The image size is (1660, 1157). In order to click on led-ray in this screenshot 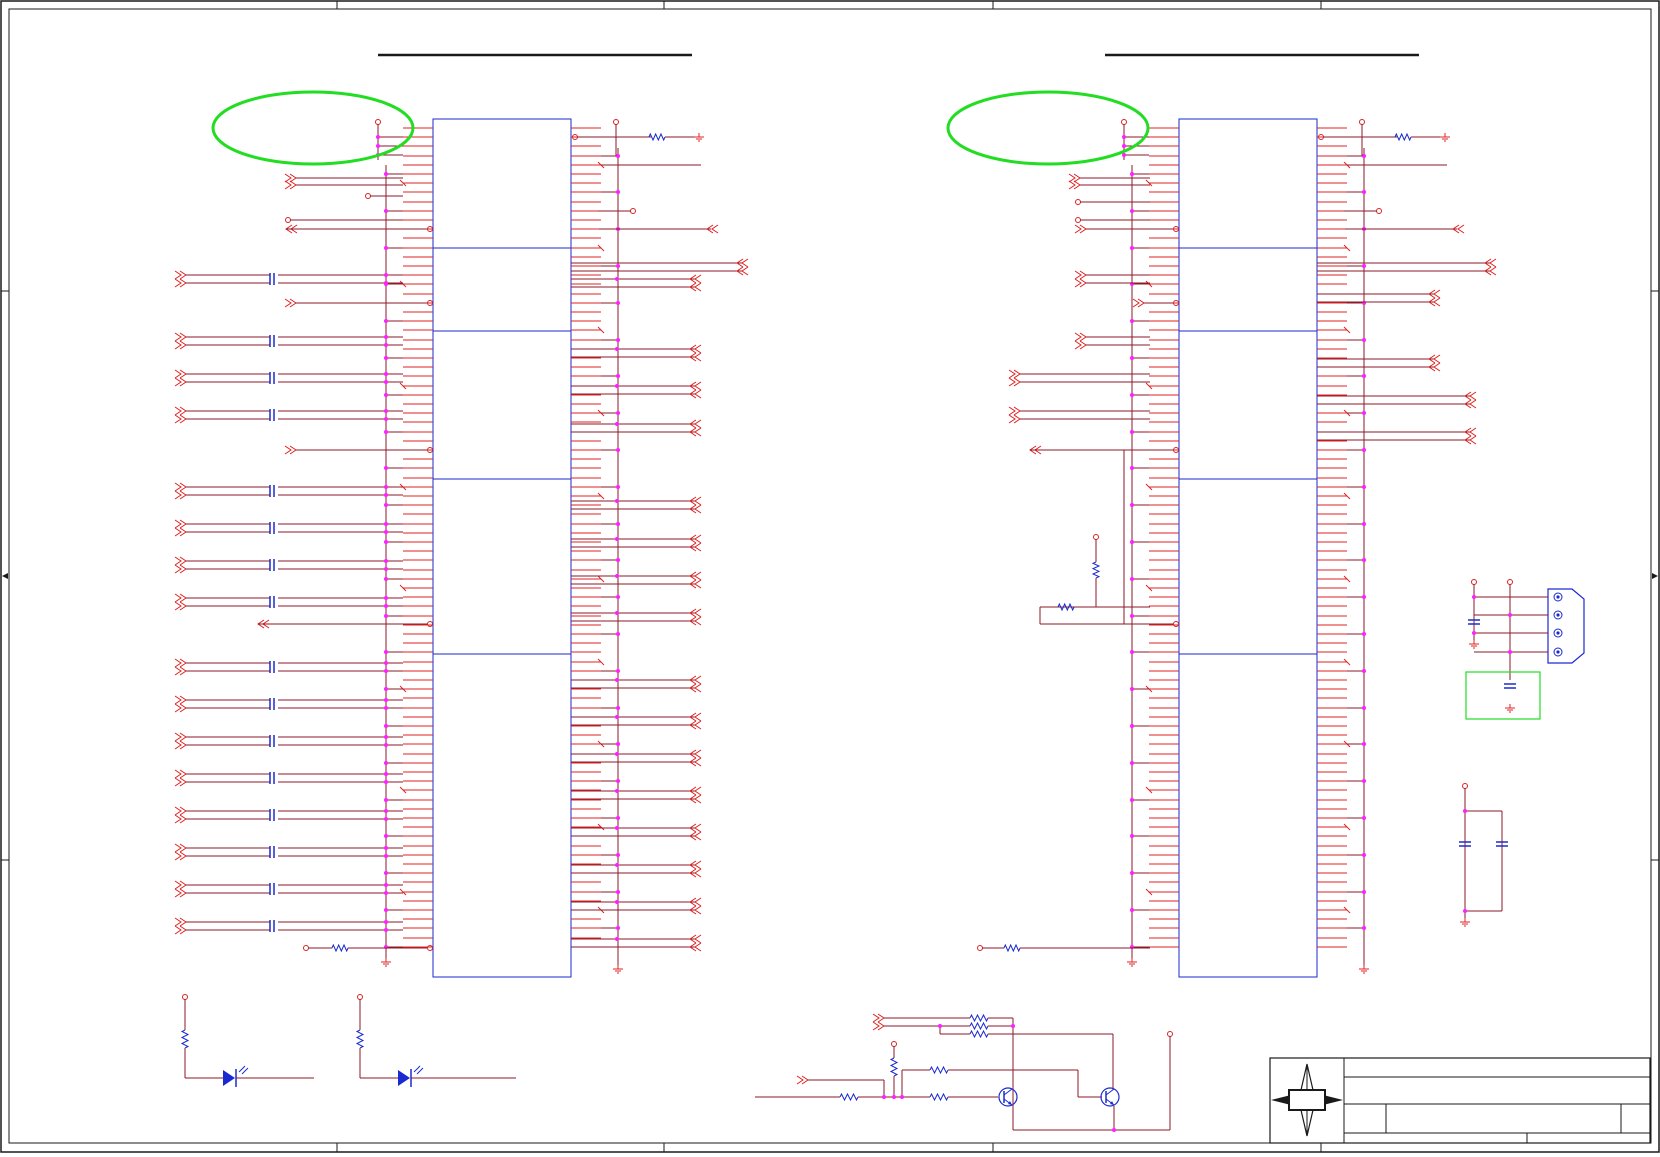, I will do `click(417, 1069)`.